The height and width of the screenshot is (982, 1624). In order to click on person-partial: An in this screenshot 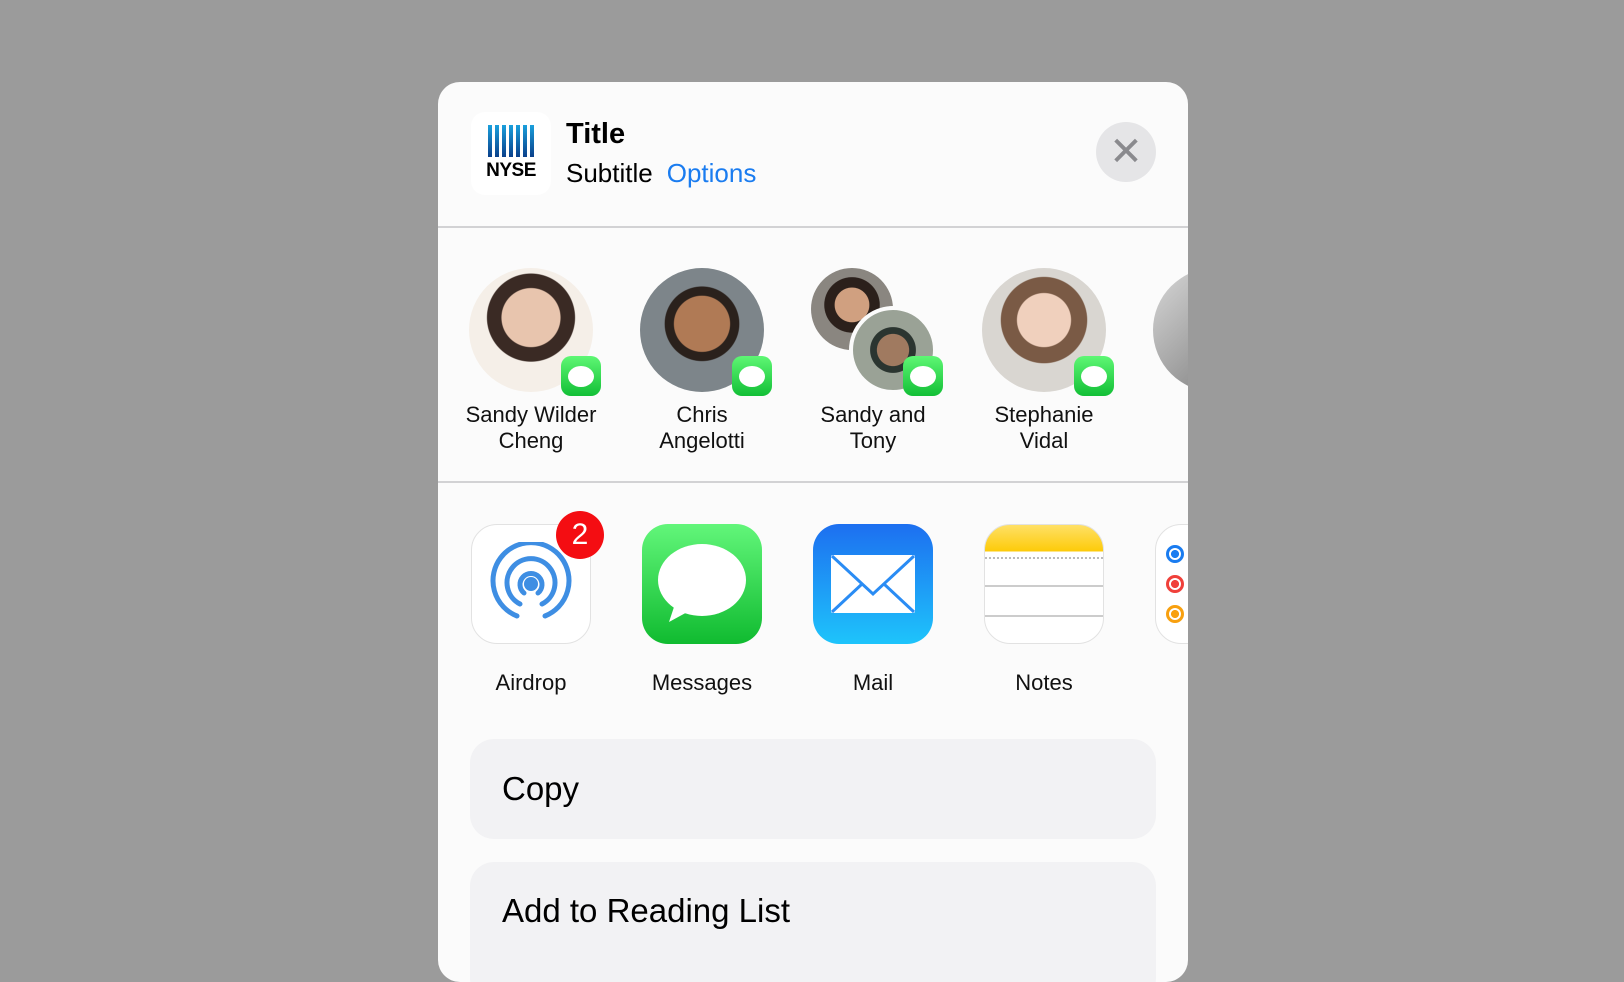, I will do `click(1161, 348)`.